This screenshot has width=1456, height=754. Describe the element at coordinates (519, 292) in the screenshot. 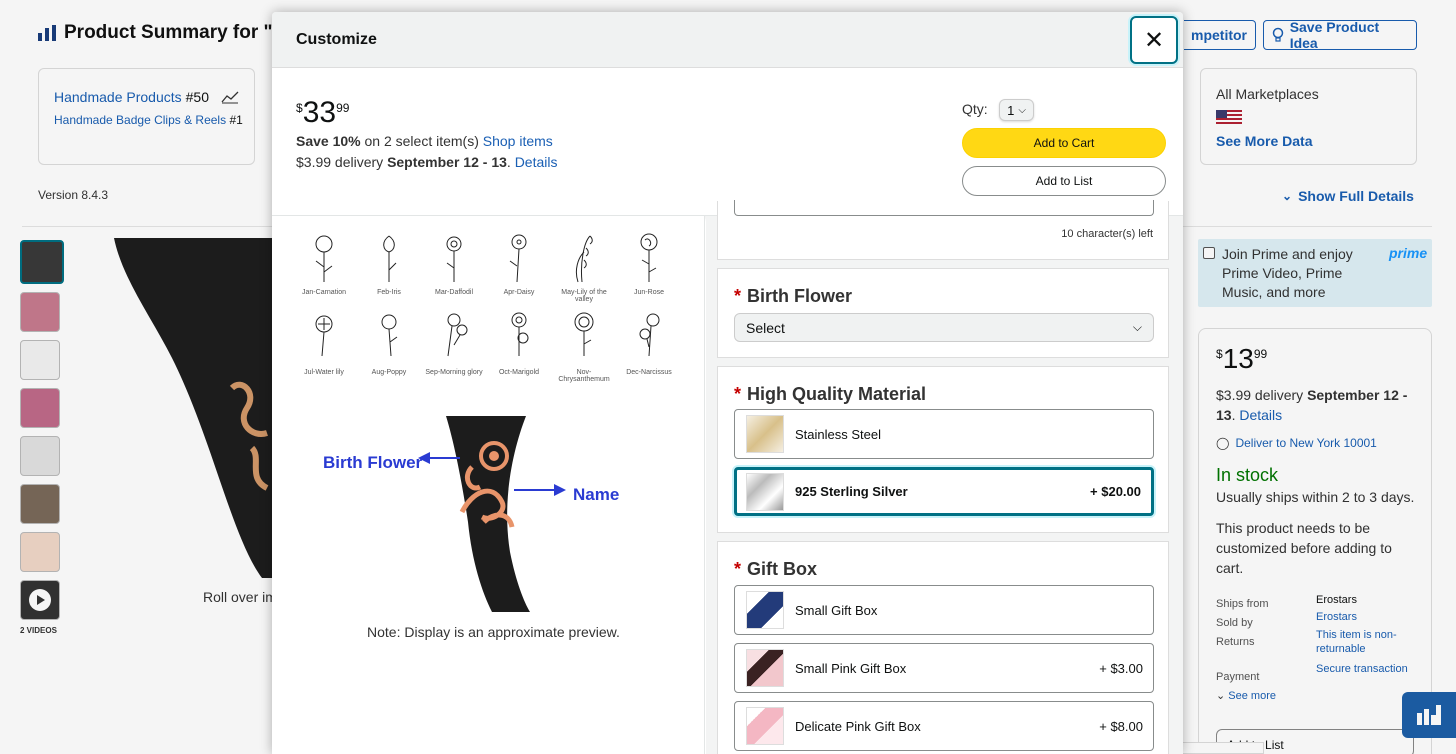

I see `flower-caption: Apr-Daisy` at that location.